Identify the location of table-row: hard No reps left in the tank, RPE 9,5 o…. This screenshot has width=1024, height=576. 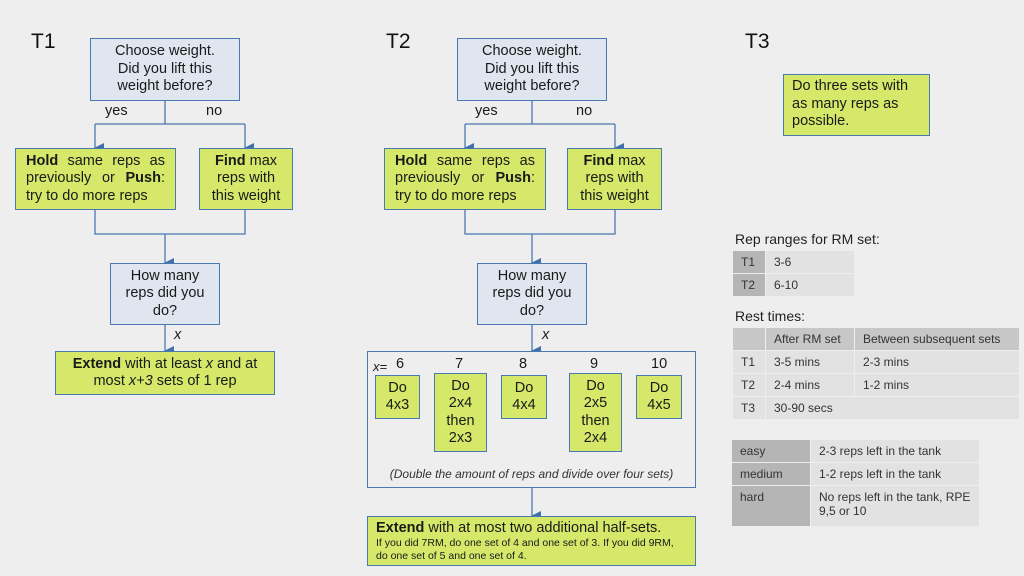
(855, 506).